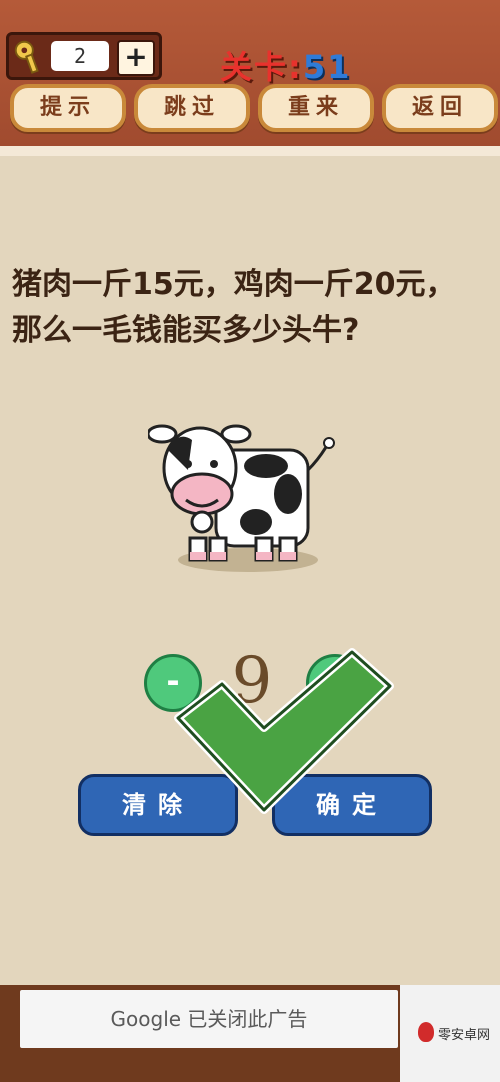 This screenshot has width=500, height=1082. What do you see at coordinates (80, 56) in the screenshot?
I see `key-count: 2` at bounding box center [80, 56].